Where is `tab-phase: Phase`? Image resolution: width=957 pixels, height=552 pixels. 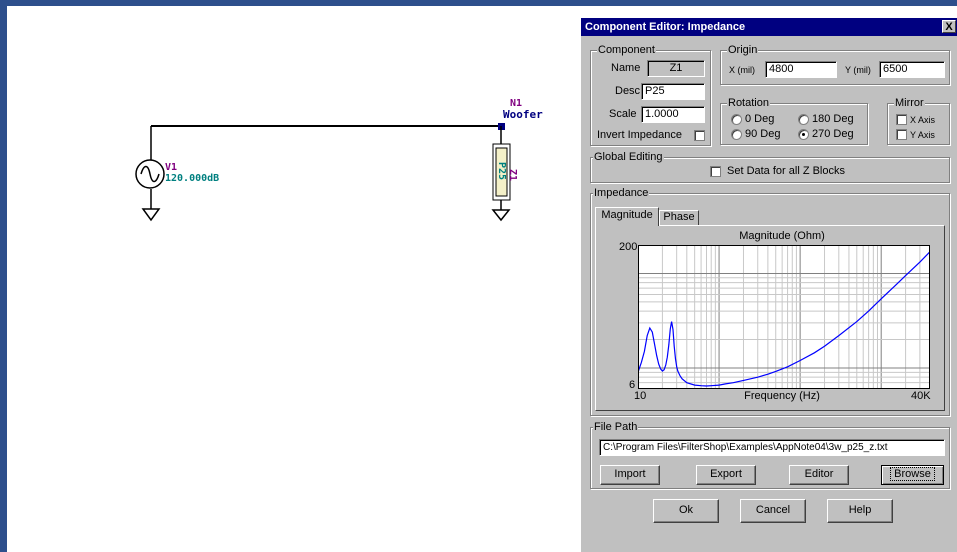 tab-phase: Phase is located at coordinates (679, 217).